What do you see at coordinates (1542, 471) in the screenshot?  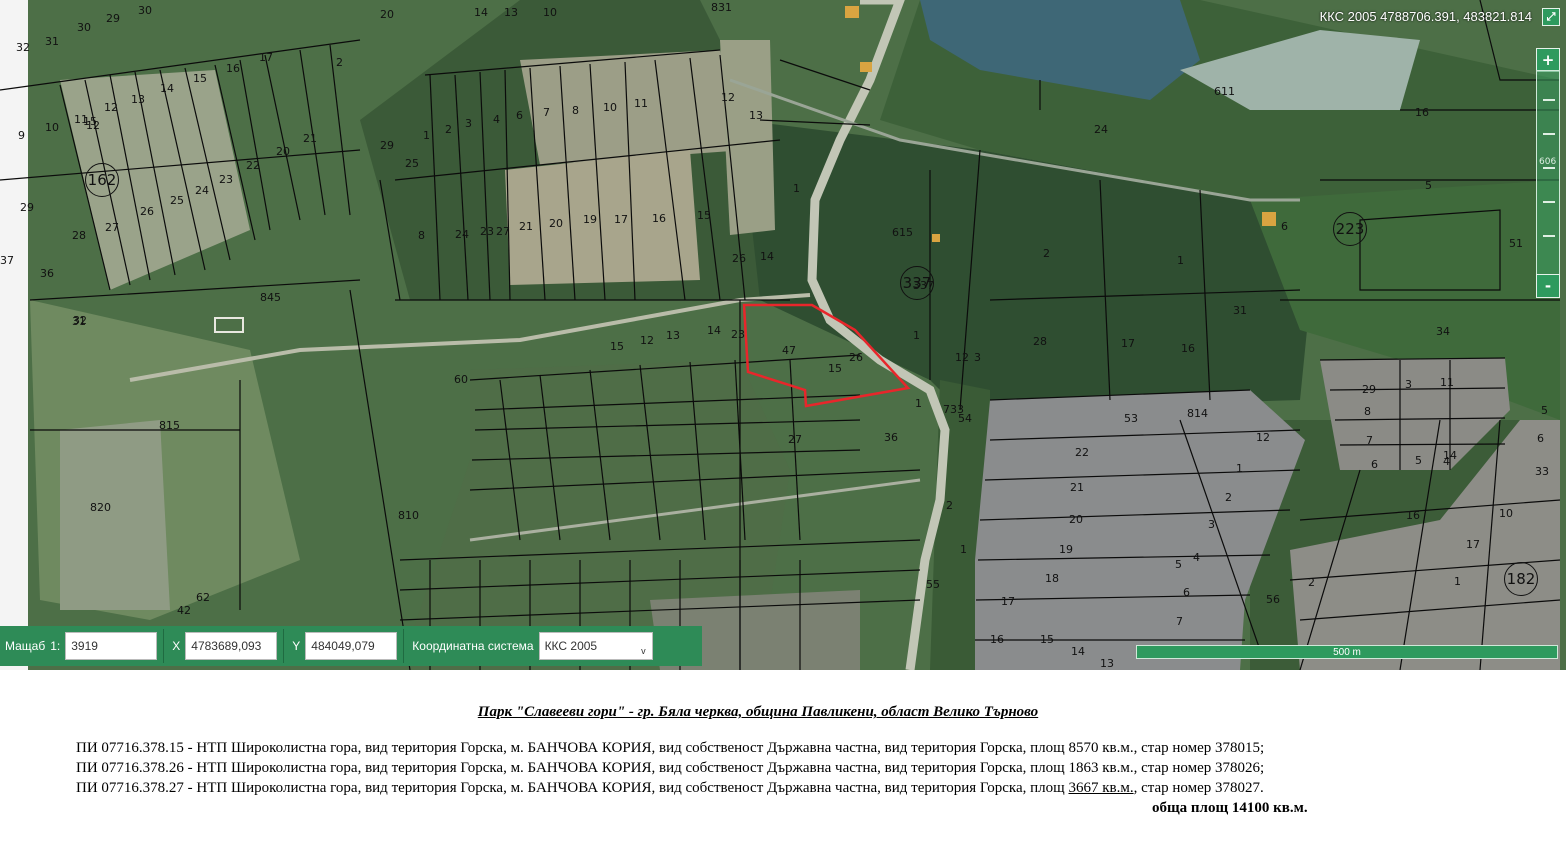 I see `parcel-number: 33` at bounding box center [1542, 471].